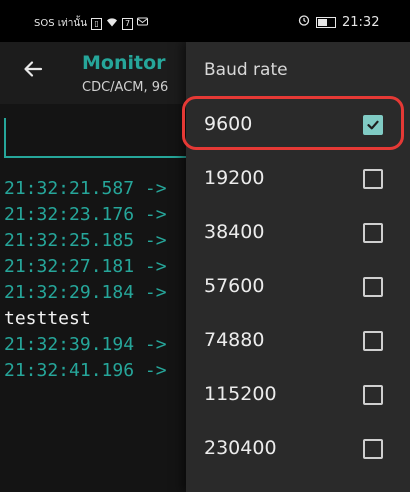  What do you see at coordinates (298, 179) in the screenshot?
I see `baud-option-19200: 19200` at bounding box center [298, 179].